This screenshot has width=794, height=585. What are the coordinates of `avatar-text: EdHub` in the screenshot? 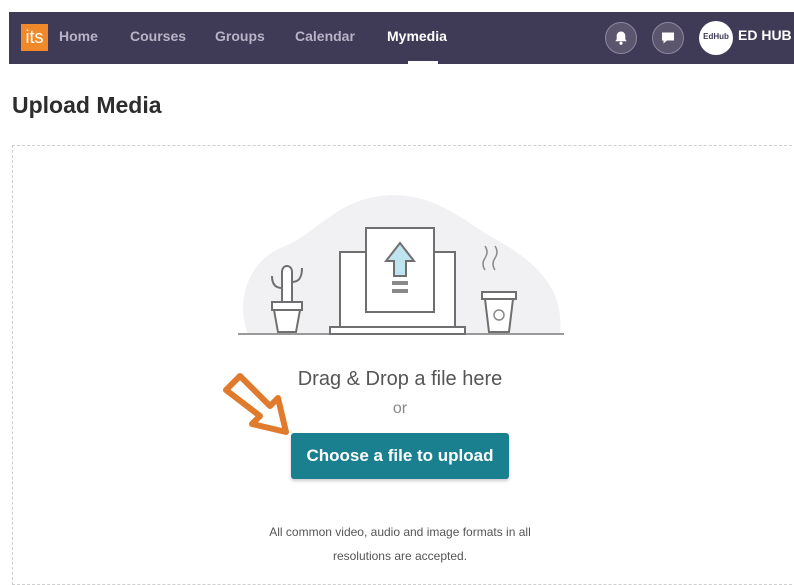 It's located at (716, 36).